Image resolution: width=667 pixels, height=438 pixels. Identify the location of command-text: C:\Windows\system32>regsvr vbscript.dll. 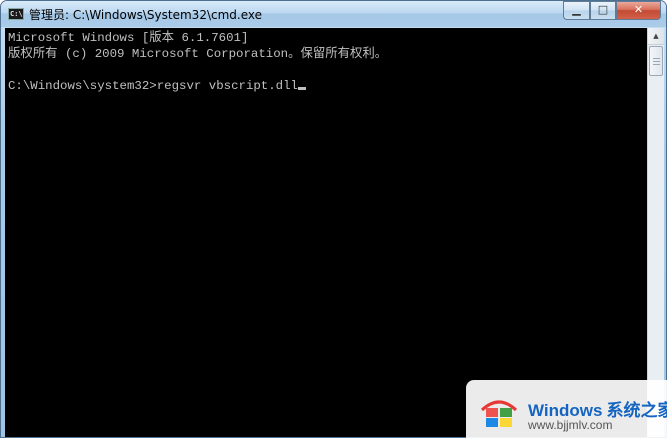
(153, 86).